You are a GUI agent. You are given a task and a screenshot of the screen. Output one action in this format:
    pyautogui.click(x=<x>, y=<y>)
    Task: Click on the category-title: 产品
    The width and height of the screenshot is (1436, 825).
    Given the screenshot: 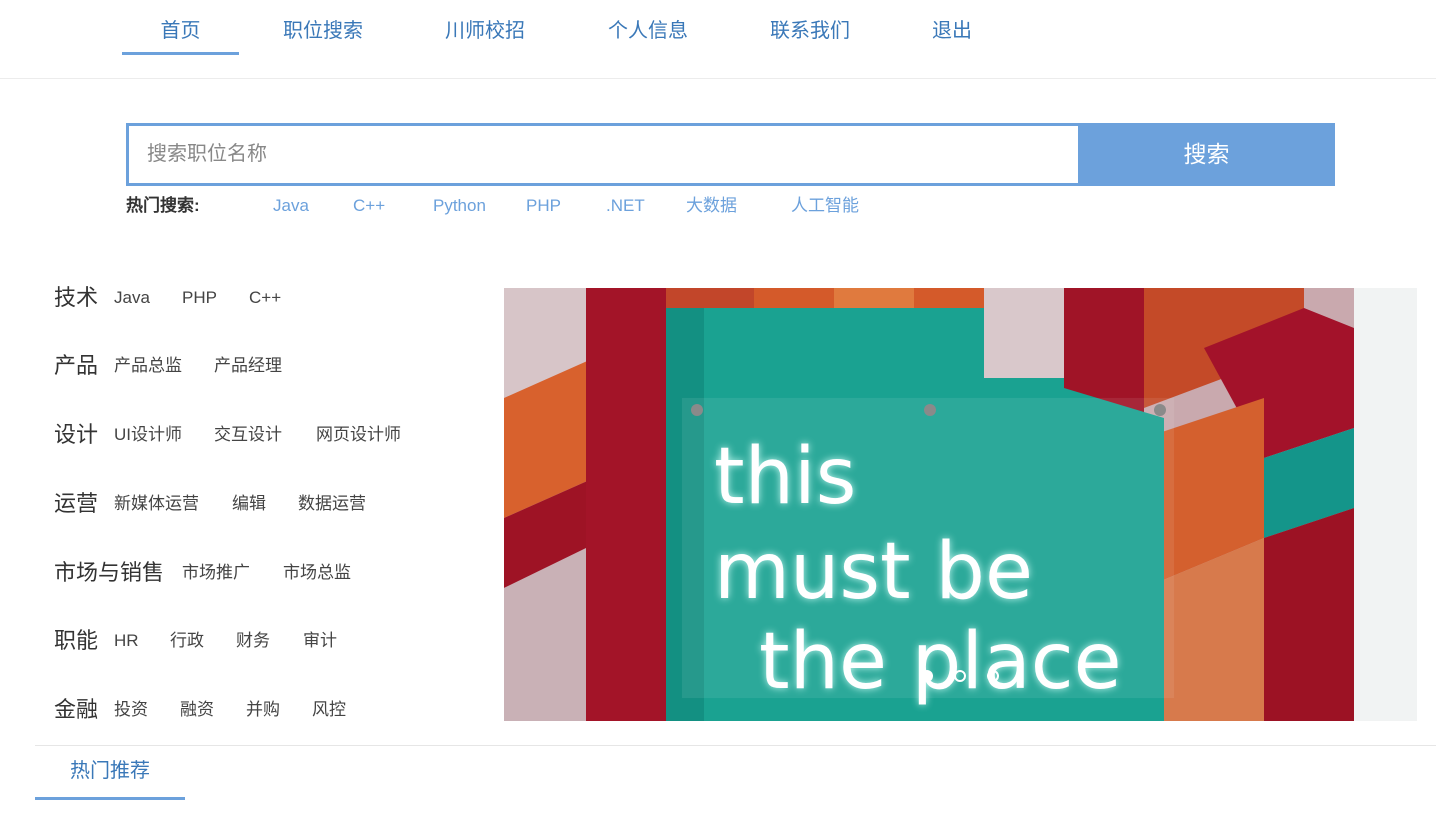 What is the action you would take?
    pyautogui.click(x=76, y=365)
    